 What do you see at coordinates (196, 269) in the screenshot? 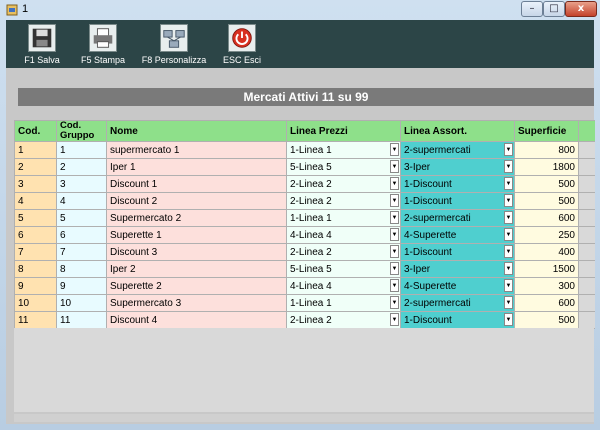
I see `cell-nome: Iper 2` at bounding box center [196, 269].